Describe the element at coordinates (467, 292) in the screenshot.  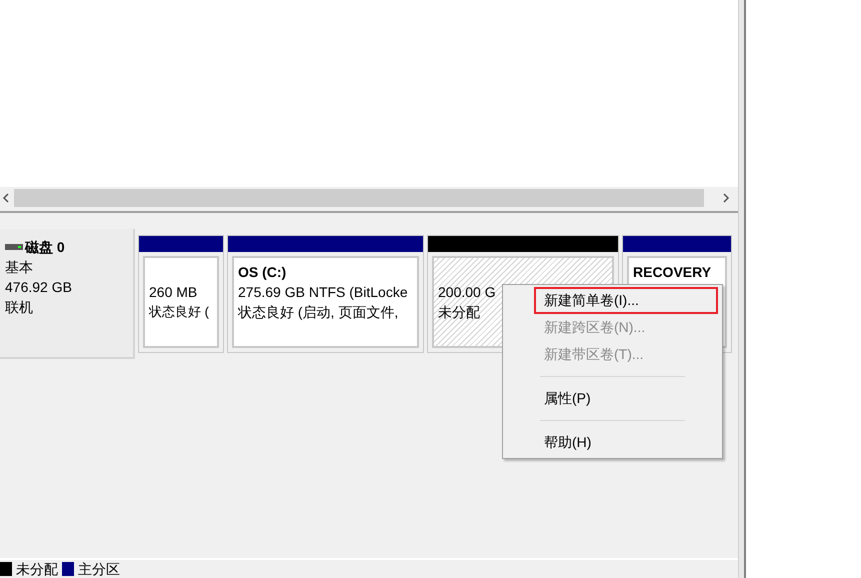
I see `partition-size: 200.00 G` at that location.